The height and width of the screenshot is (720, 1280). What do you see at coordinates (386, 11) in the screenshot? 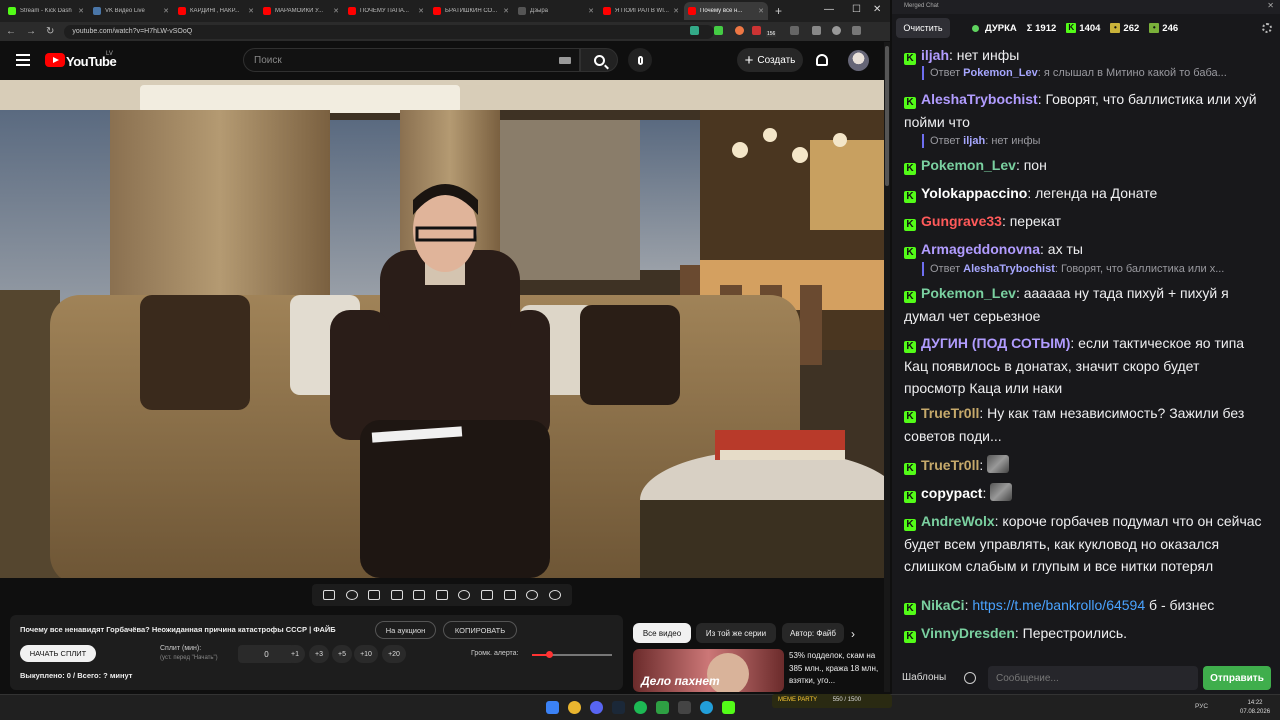
I see `browser-tab: ПОЧЕМУ ПАПА... ✕` at bounding box center [386, 11].